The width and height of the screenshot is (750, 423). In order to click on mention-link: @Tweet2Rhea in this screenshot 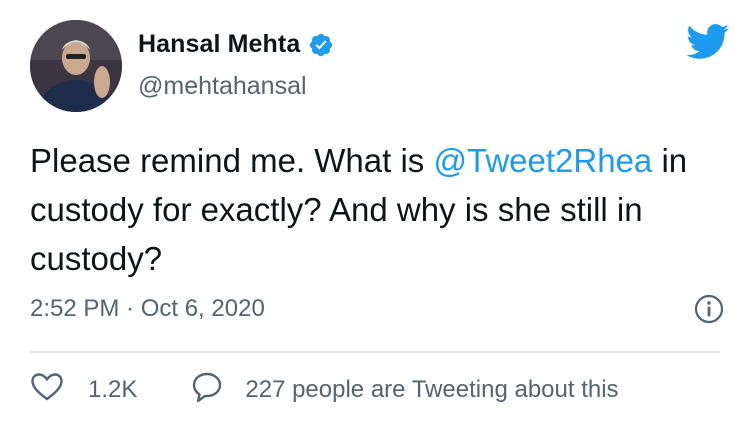, I will do `click(542, 160)`.